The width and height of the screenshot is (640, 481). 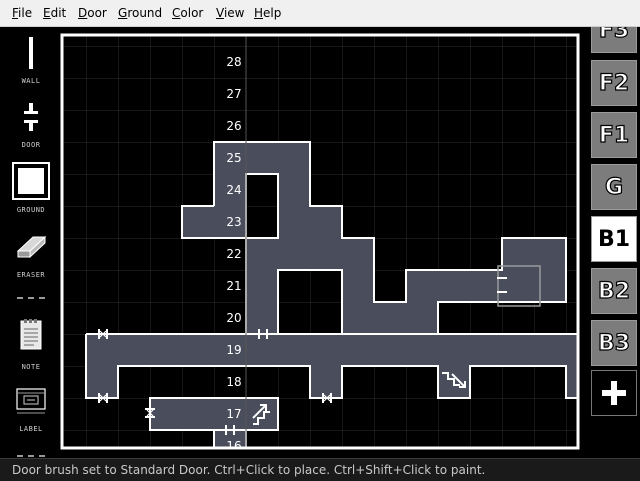 What do you see at coordinates (320, 13) in the screenshot?
I see `menu-bar: File Edit Door Ground Color View Help` at bounding box center [320, 13].